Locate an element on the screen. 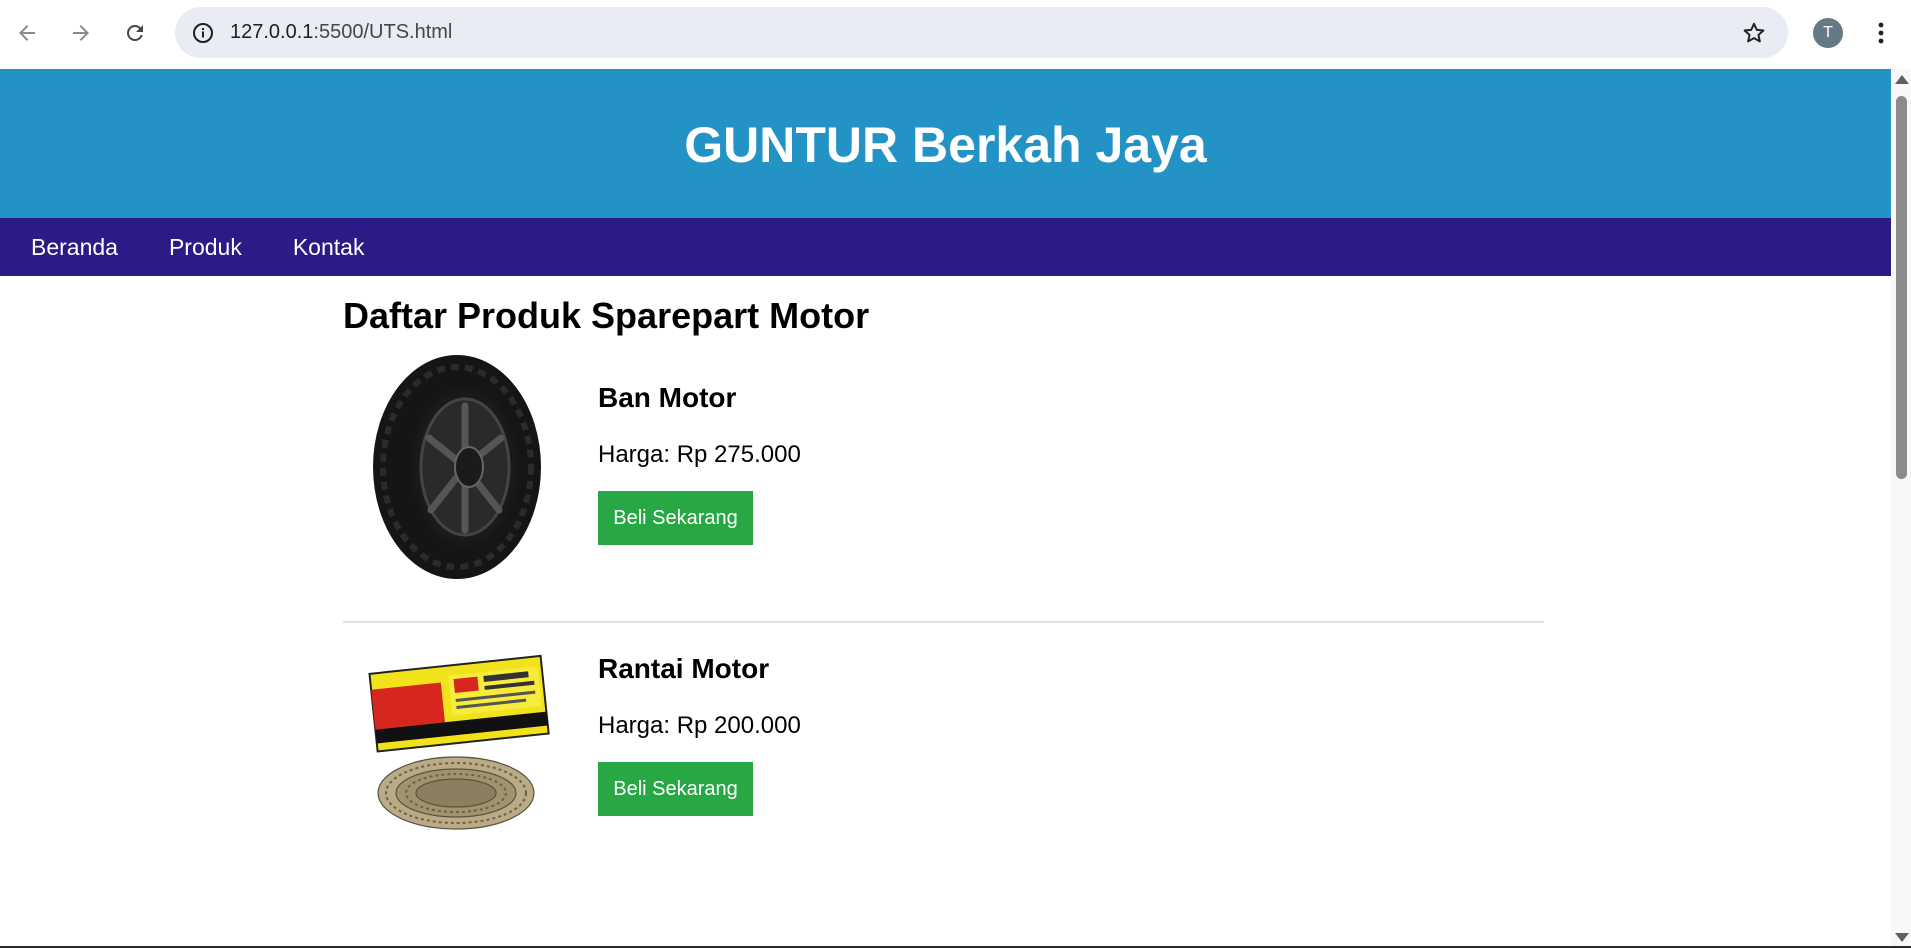 The height and width of the screenshot is (948, 1911). url-path: :5500/UTS.html is located at coordinates (383, 32).